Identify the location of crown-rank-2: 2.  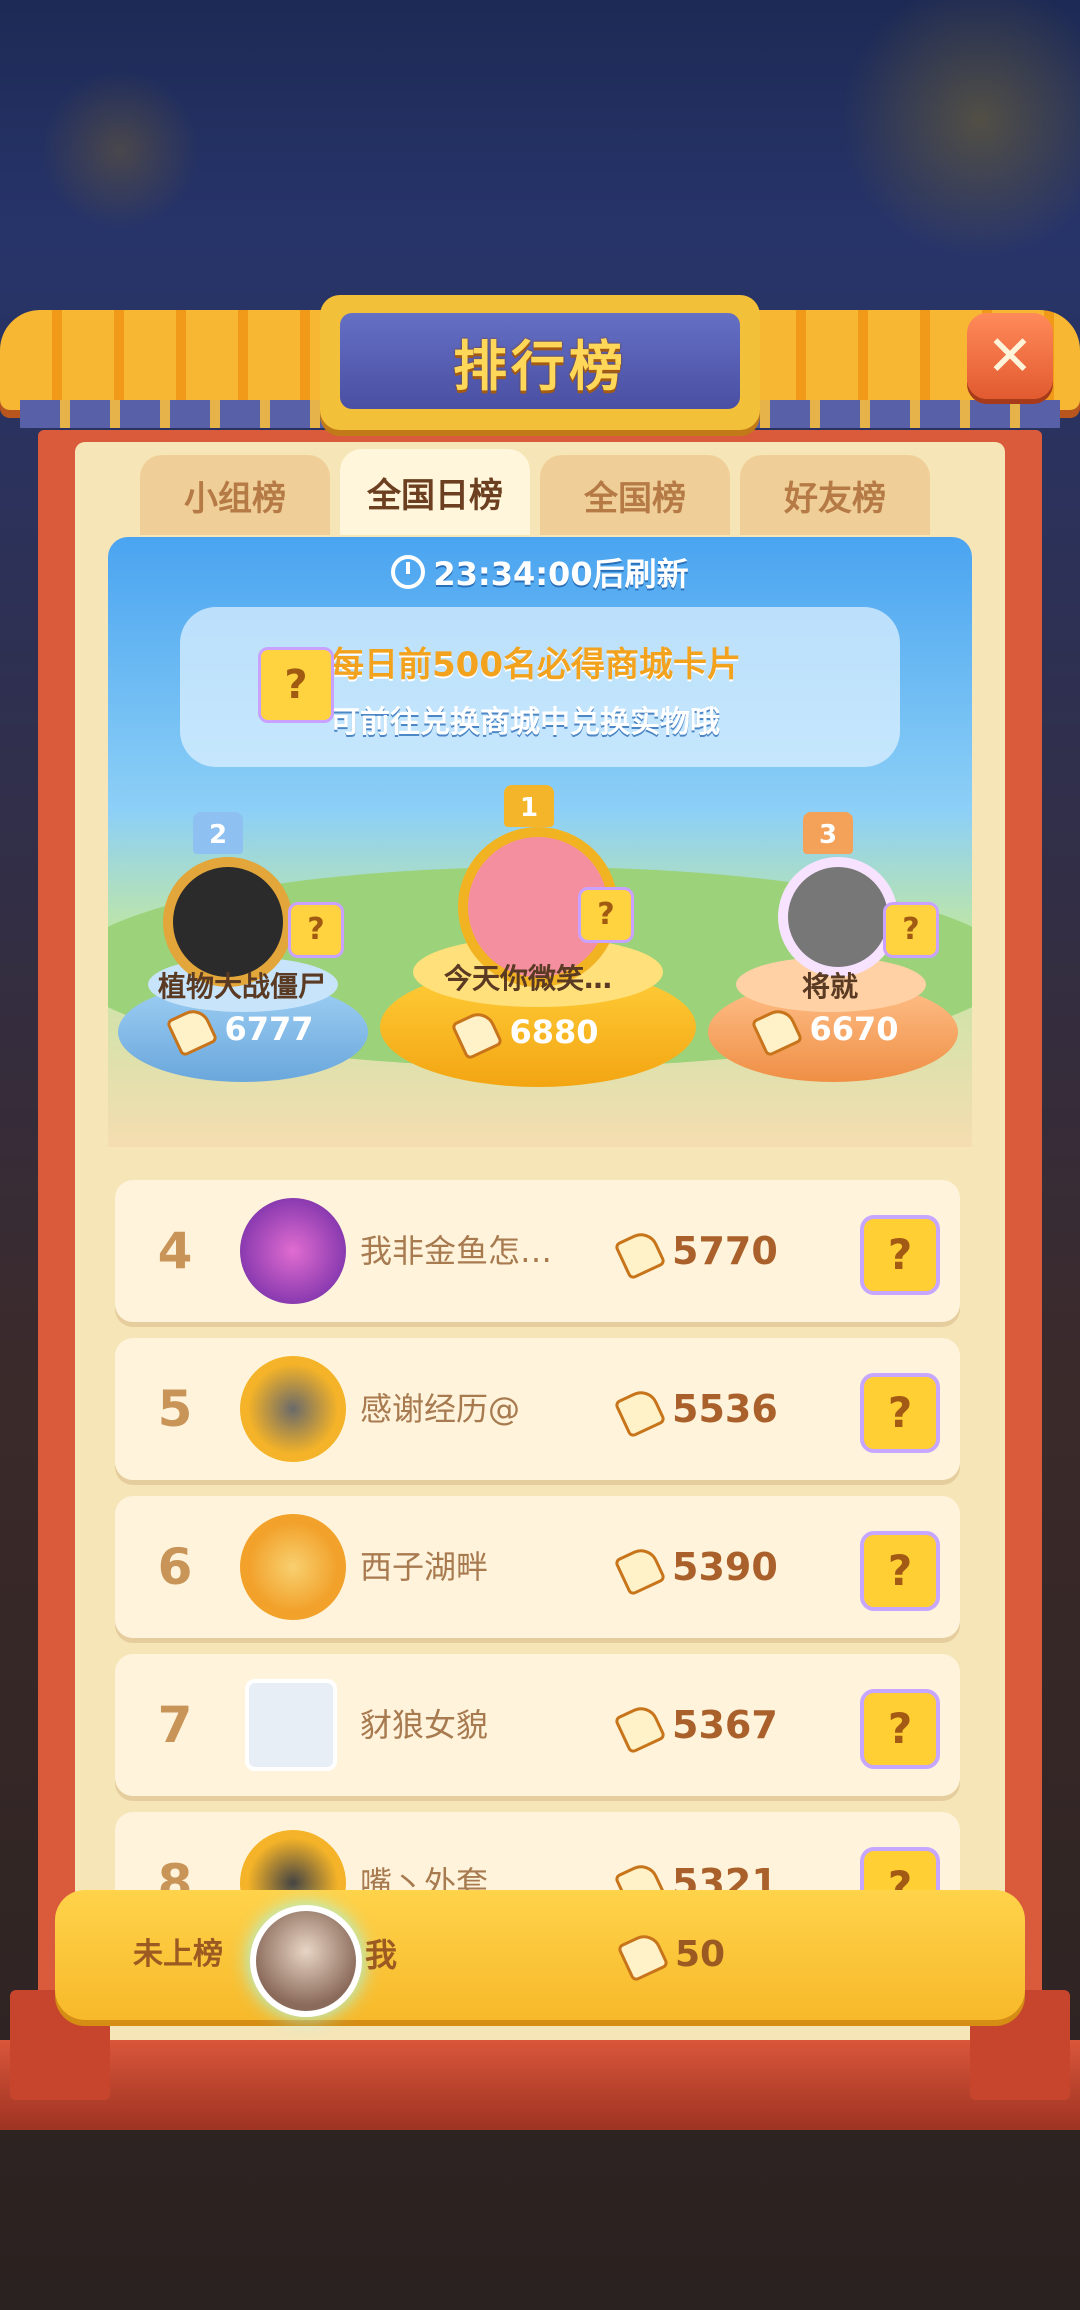
(218, 833).